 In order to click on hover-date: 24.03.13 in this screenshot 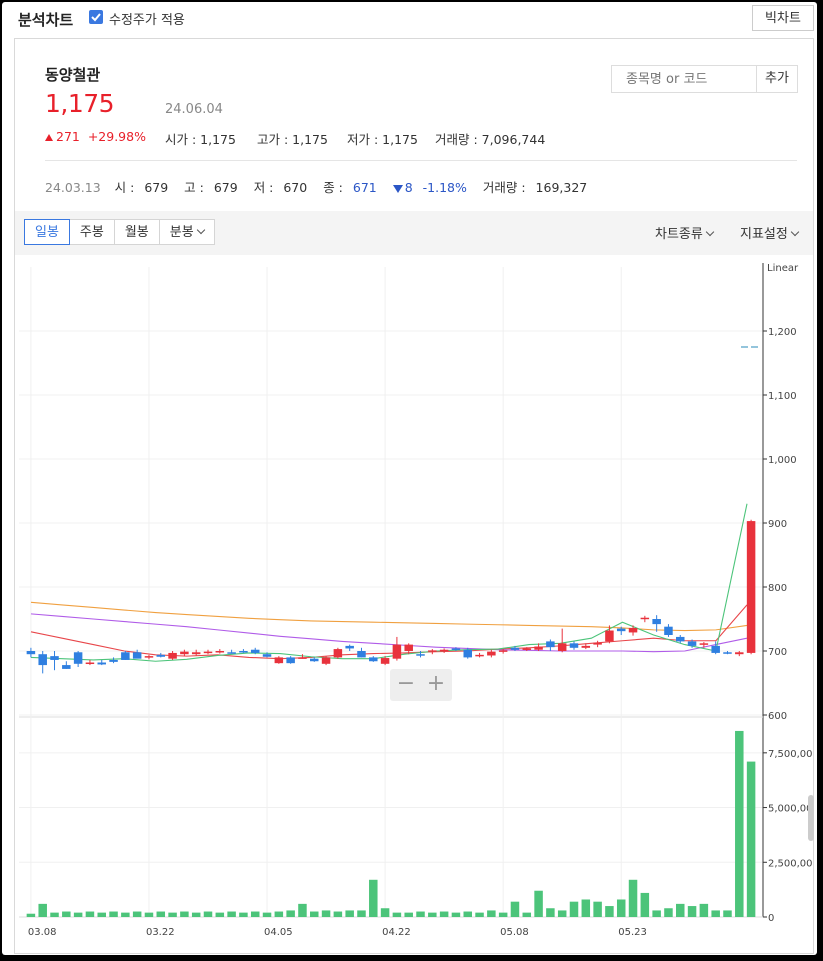, I will do `click(73, 187)`.